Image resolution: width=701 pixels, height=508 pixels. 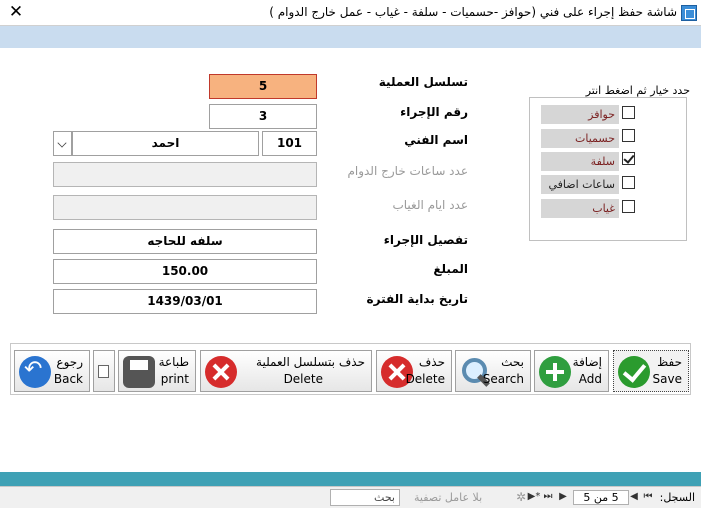 What do you see at coordinates (628, 112) in the screenshot?
I see `option-checkbox-incentives` at bounding box center [628, 112].